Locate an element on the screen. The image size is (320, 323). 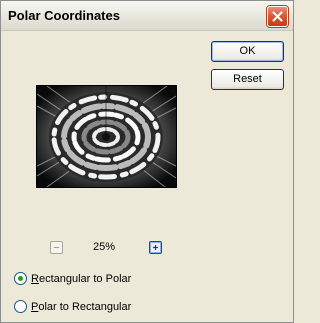
close-icon is located at coordinates (277, 16).